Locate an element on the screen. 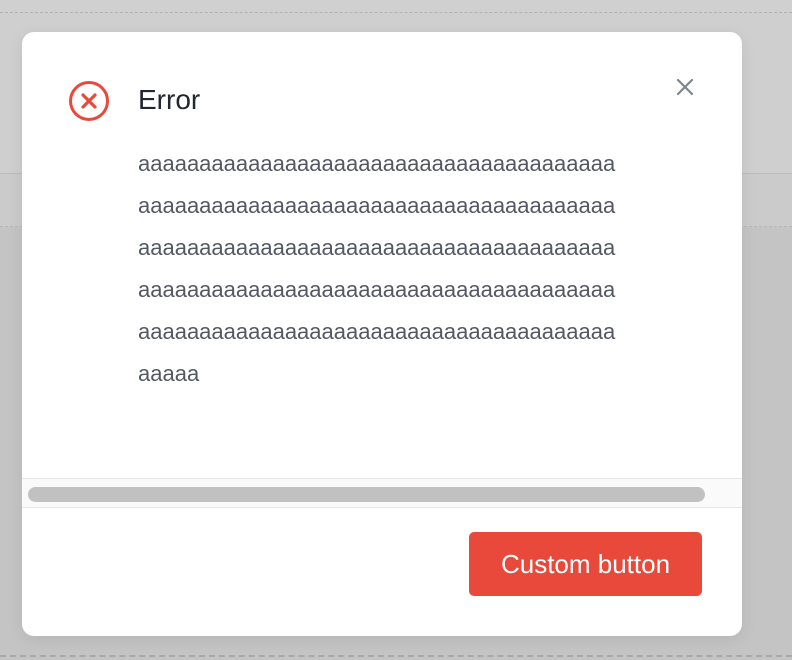  scrollbar-thumb is located at coordinates (366, 494).